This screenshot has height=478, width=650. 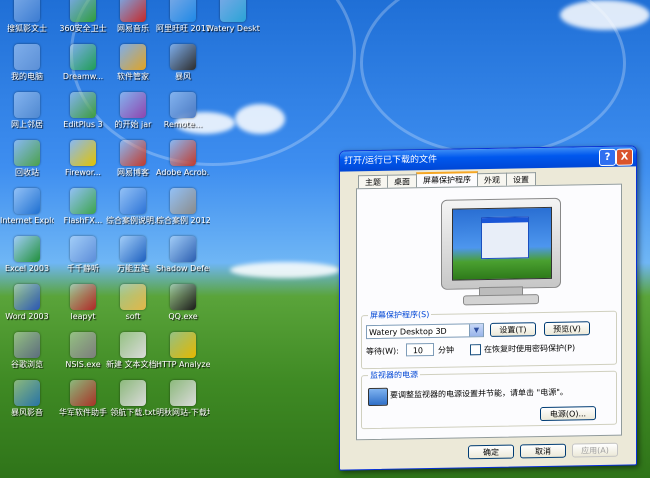 I want to click on chevron-down-icon: ▼, so click(x=476, y=330).